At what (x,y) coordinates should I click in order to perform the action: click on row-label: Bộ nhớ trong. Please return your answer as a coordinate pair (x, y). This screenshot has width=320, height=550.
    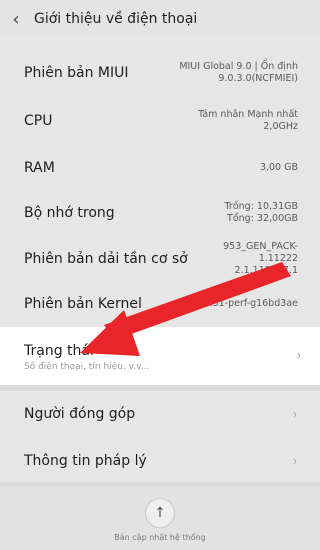
    Looking at the image, I should click on (69, 213).